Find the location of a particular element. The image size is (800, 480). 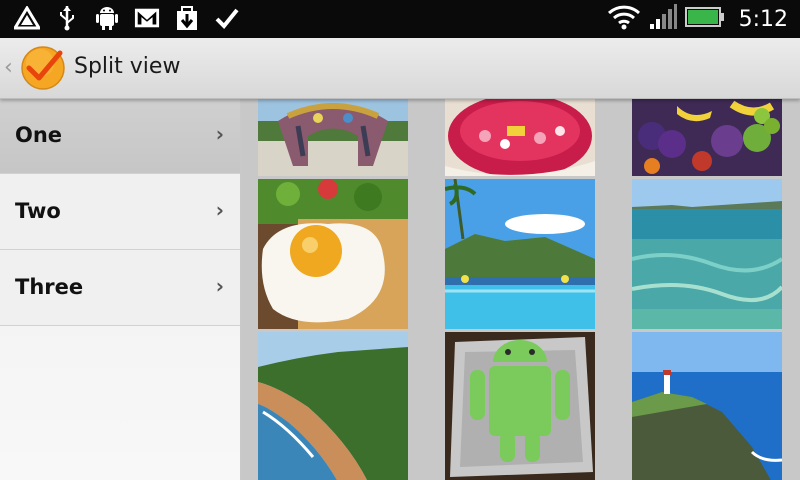

download-icon is located at coordinates (187, 18).